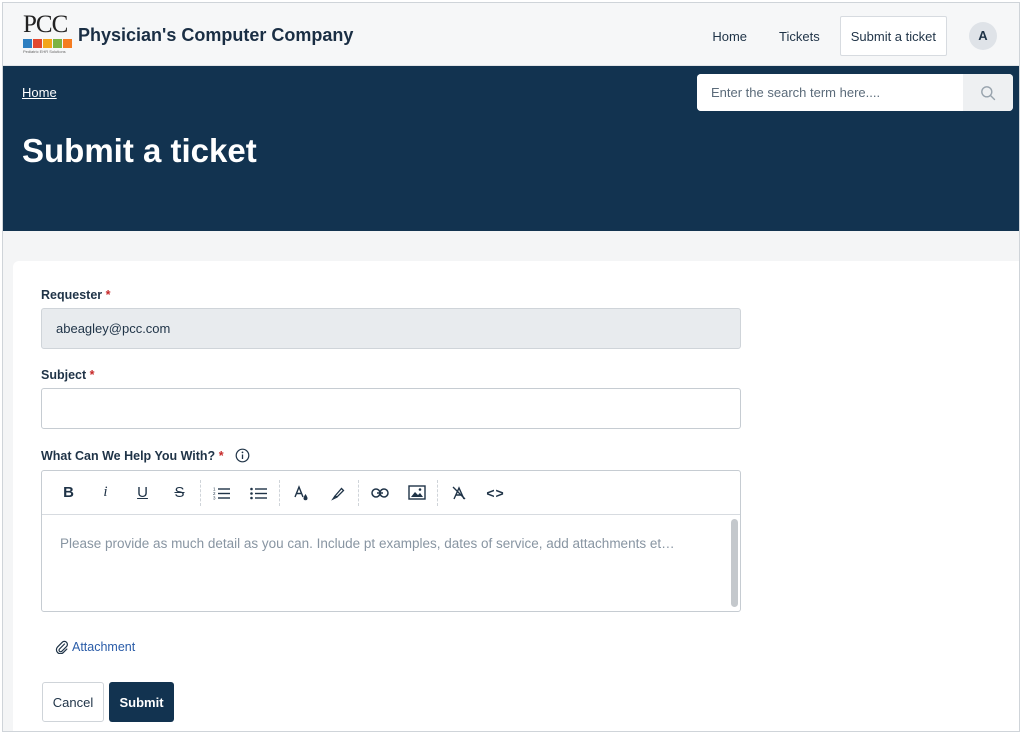 The image size is (1024, 736). I want to click on code-view-button: <>, so click(495, 493).